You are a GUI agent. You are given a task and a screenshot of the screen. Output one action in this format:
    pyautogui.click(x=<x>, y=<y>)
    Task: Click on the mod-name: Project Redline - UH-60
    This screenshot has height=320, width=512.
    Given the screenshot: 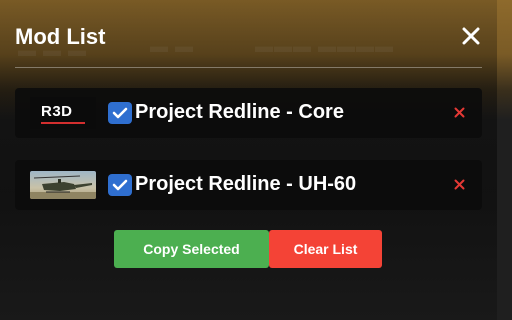 What is the action you would take?
    pyautogui.click(x=246, y=184)
    